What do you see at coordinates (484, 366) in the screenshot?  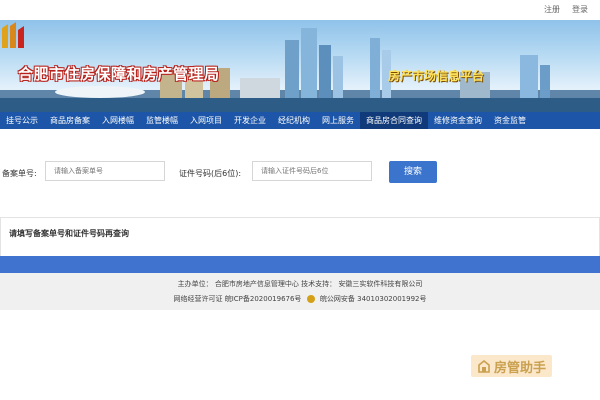 I see `house-icon` at bounding box center [484, 366].